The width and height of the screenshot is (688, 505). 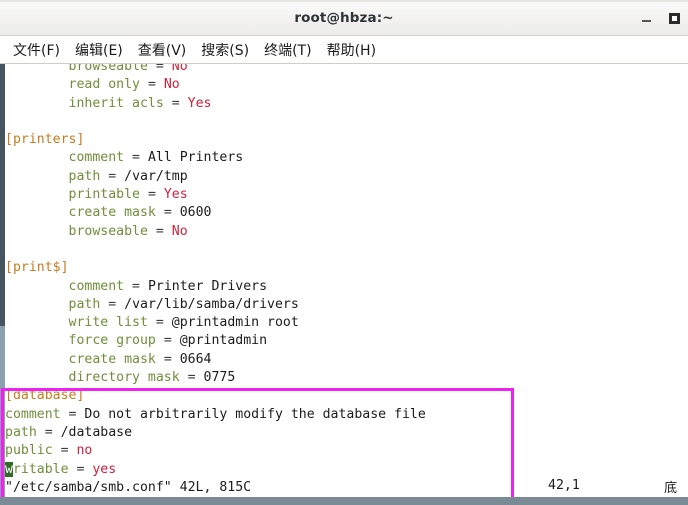 What do you see at coordinates (226, 50) in the screenshot?
I see `menu-item-search: 搜索(S)` at bounding box center [226, 50].